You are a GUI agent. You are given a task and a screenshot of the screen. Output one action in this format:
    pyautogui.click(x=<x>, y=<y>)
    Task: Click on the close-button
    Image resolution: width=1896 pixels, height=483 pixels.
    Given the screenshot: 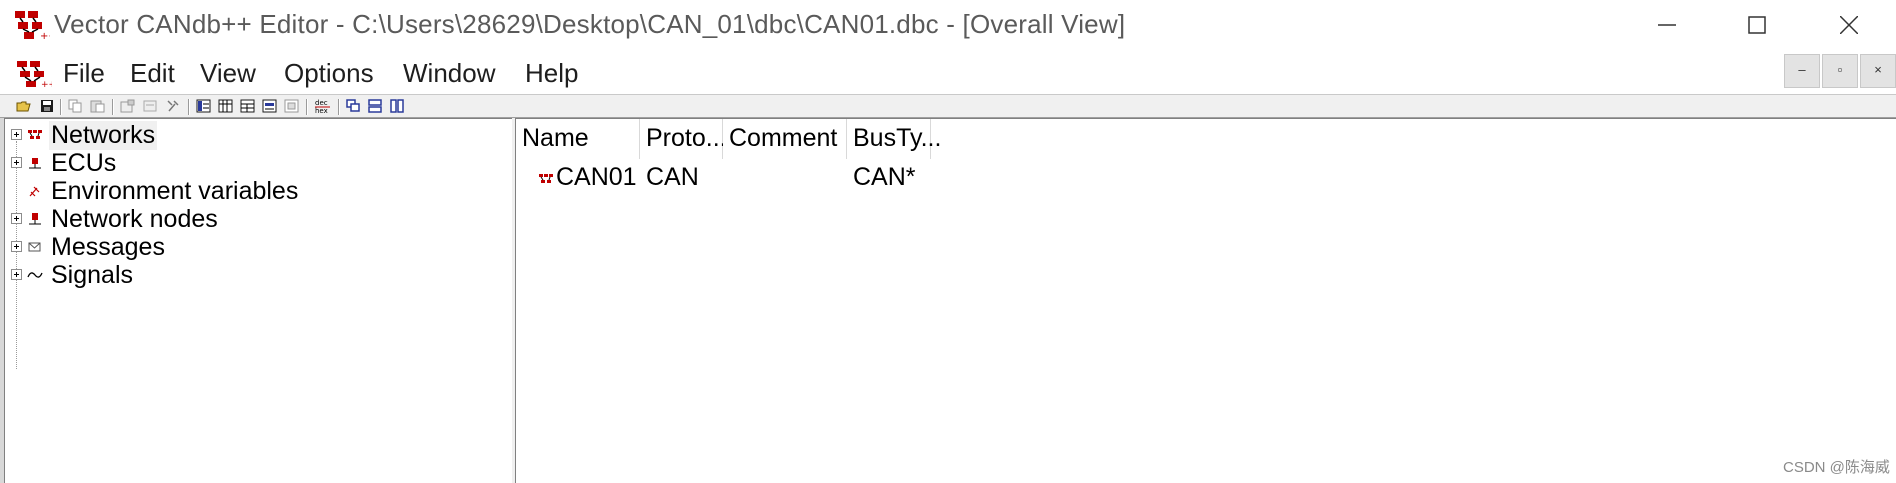 What is the action you would take?
    pyautogui.click(x=1849, y=25)
    